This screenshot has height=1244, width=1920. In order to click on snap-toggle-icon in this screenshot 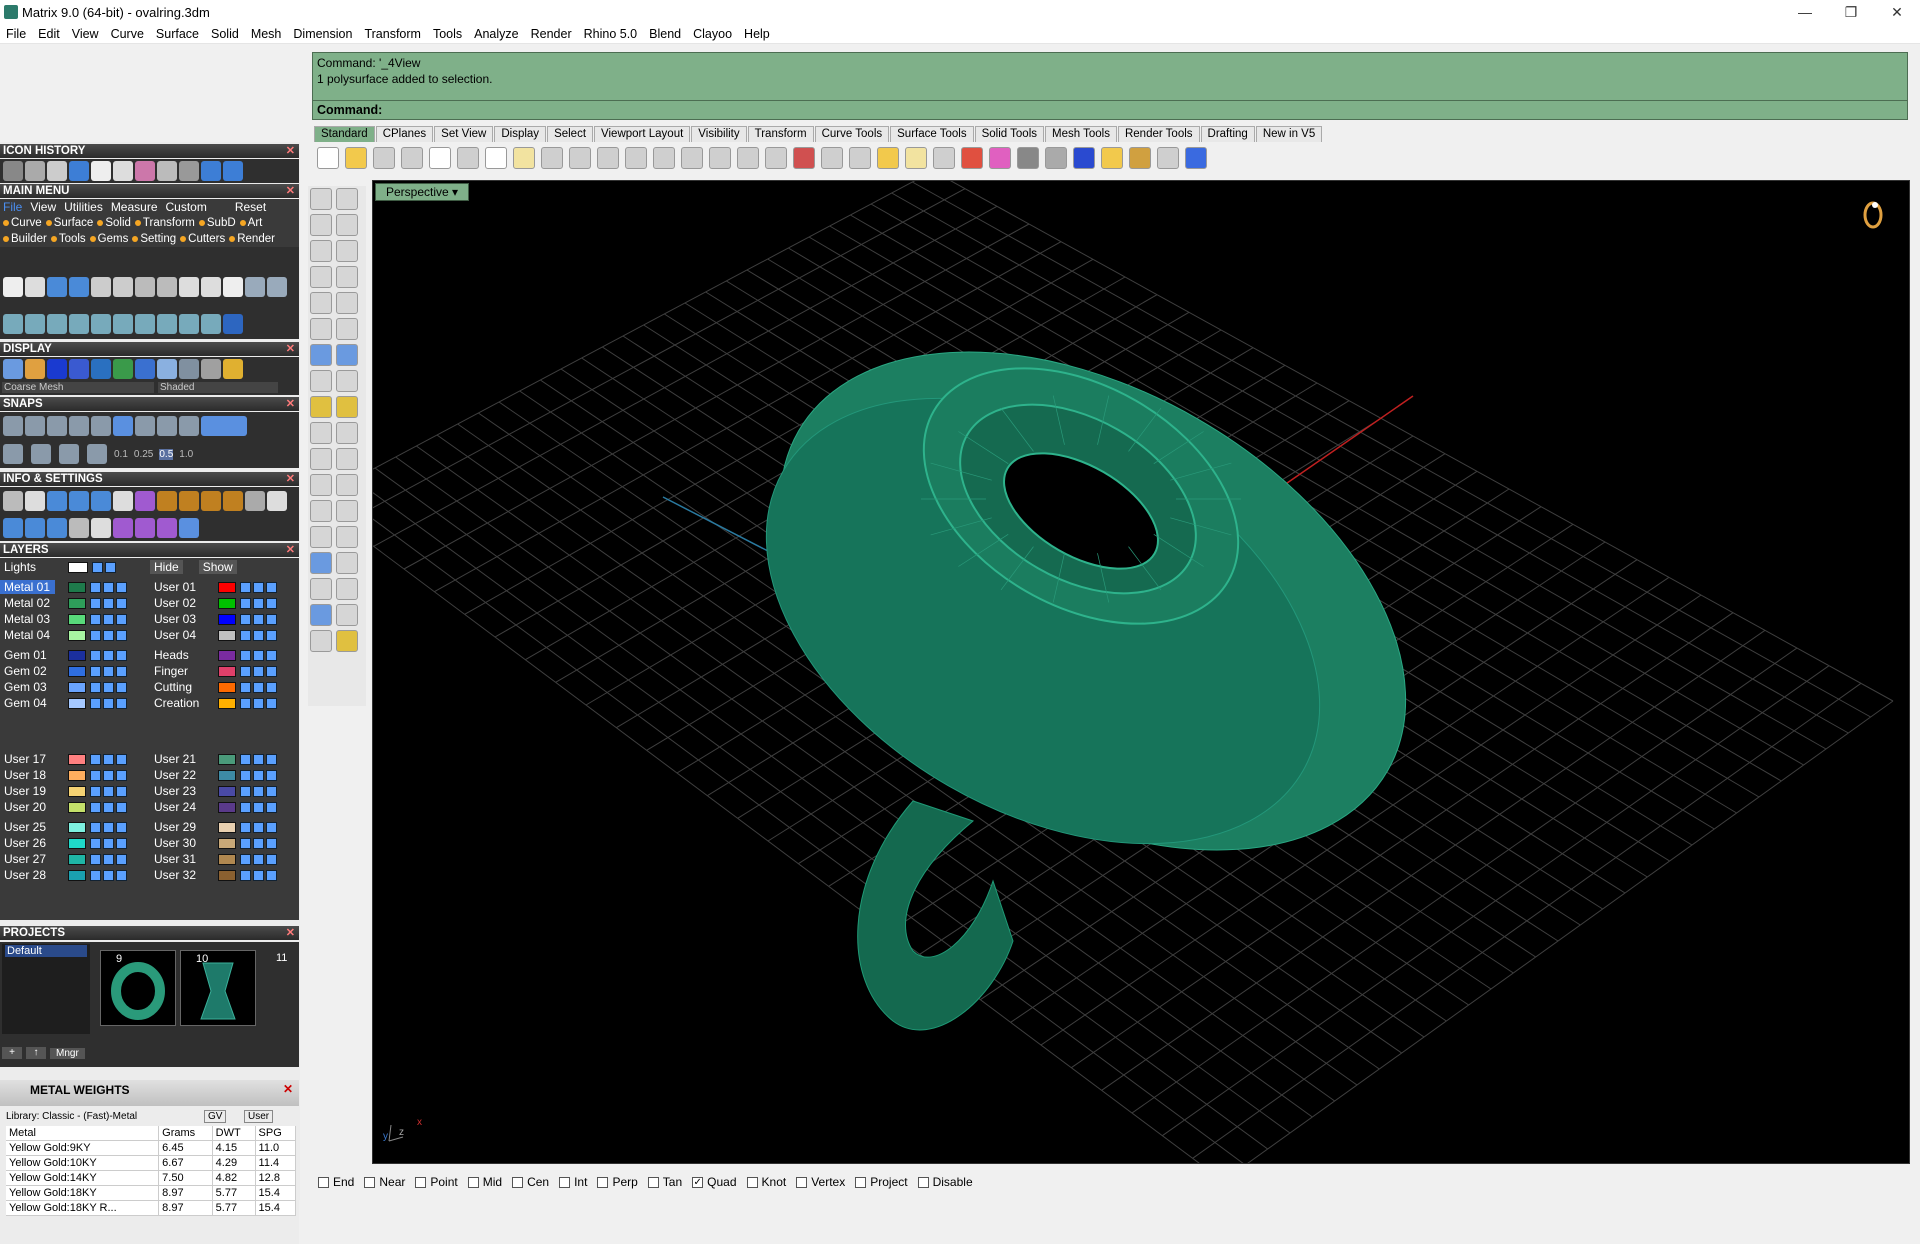, I will do `click(224, 426)`.